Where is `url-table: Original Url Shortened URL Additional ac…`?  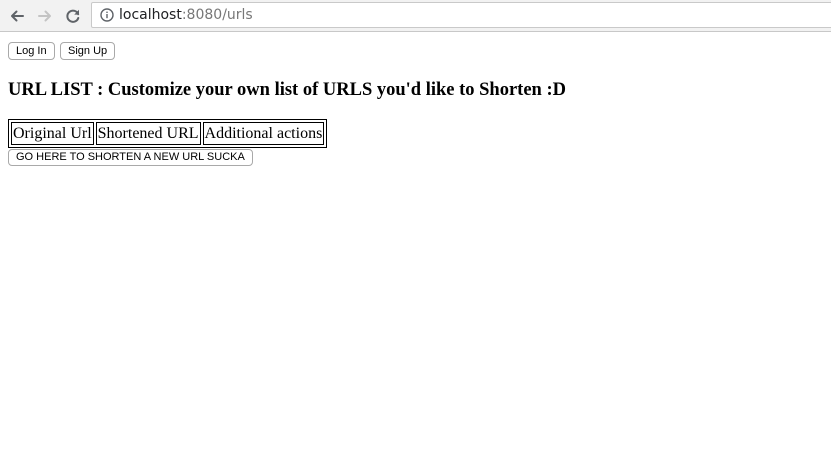 url-table: Original Url Shortened URL Additional ac… is located at coordinates (168, 133).